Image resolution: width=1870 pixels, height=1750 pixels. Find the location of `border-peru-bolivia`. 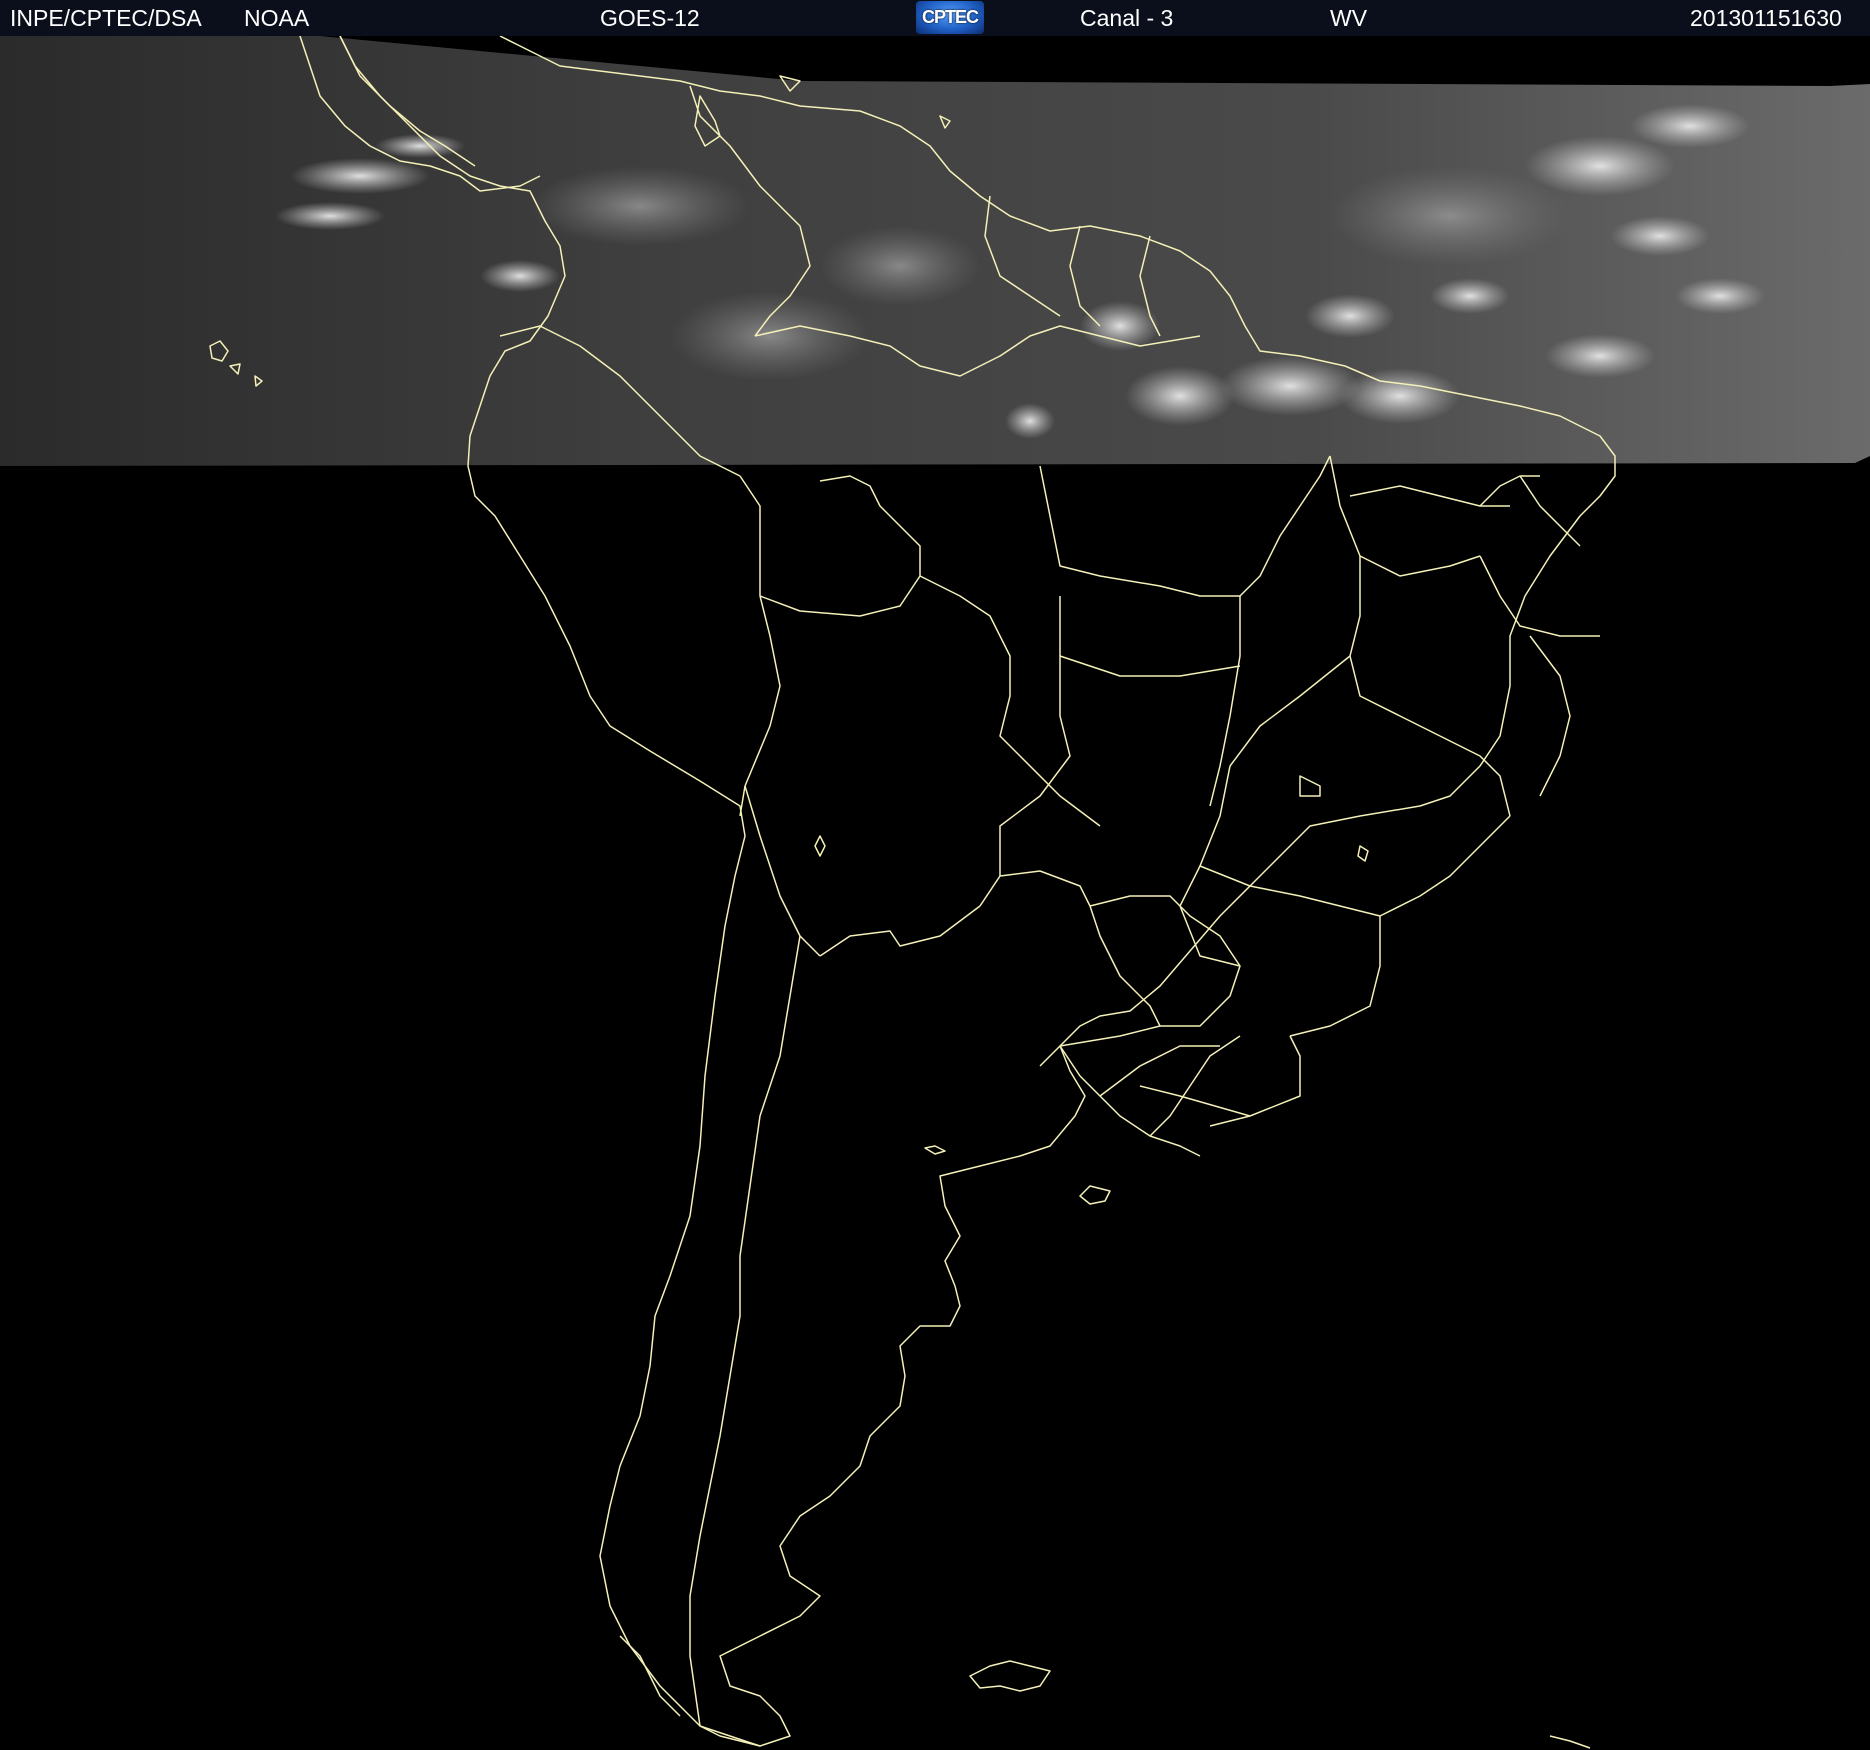

border-peru-bolivia is located at coordinates (762, 691).